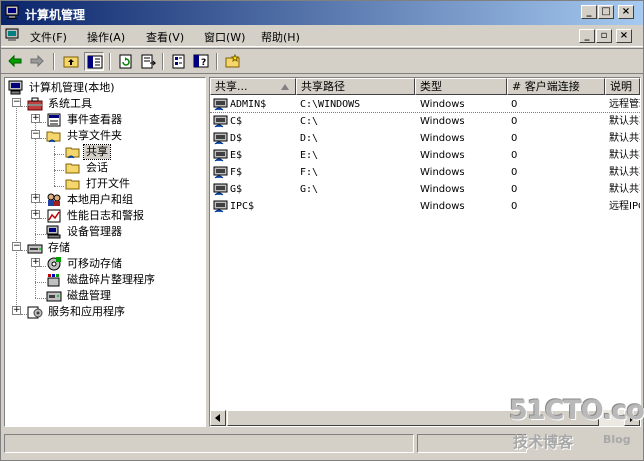 Image resolution: width=644 pixels, height=461 pixels. I want to click on share-row: ADMIN$ C:\WINDOWS Windows 0 远程管理, so click(425, 104).